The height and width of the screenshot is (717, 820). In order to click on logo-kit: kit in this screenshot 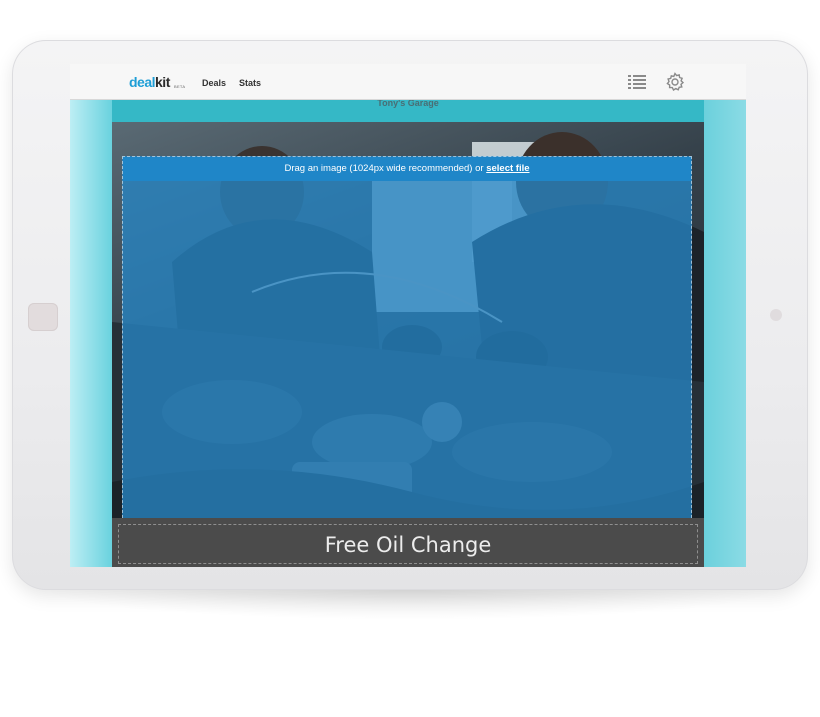, I will do `click(162, 82)`.